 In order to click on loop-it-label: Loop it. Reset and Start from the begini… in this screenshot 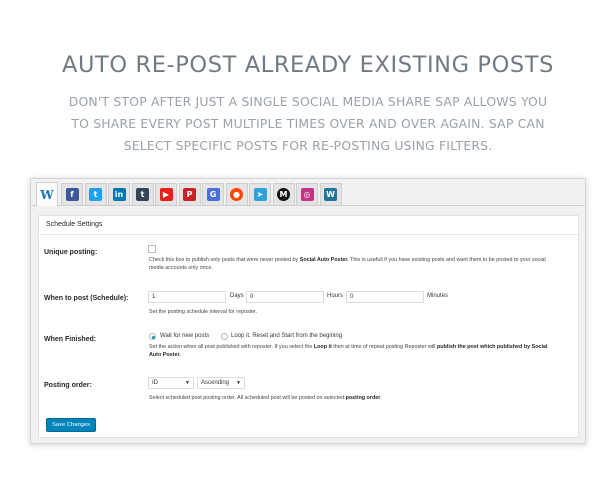, I will do `click(286, 336)`.